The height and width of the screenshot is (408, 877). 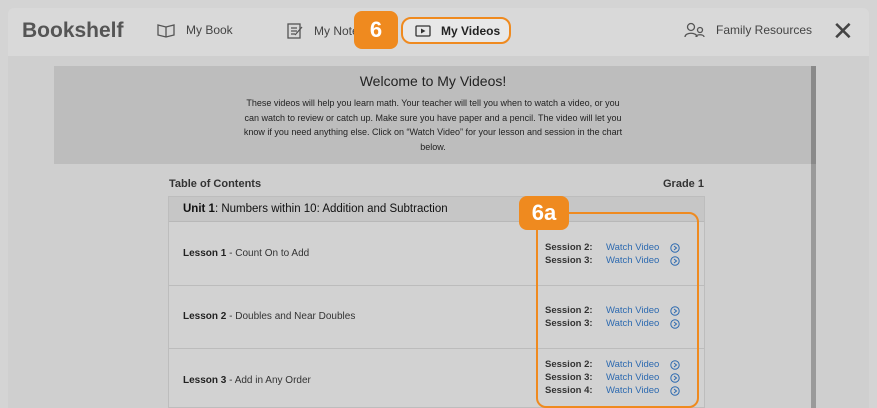 I want to click on lesson-number: Lesson 1, so click(x=205, y=253).